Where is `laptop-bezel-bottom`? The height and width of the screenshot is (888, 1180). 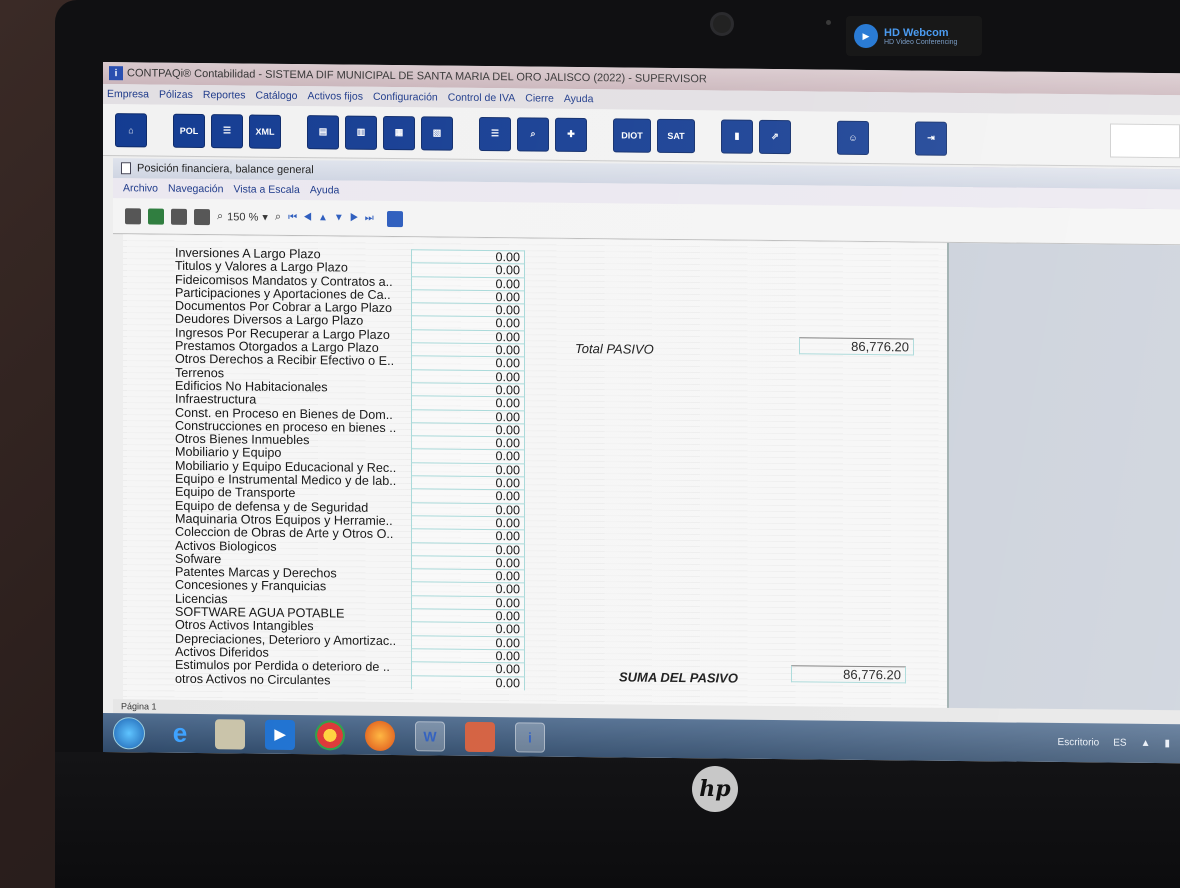 laptop-bezel-bottom is located at coordinates (617, 820).